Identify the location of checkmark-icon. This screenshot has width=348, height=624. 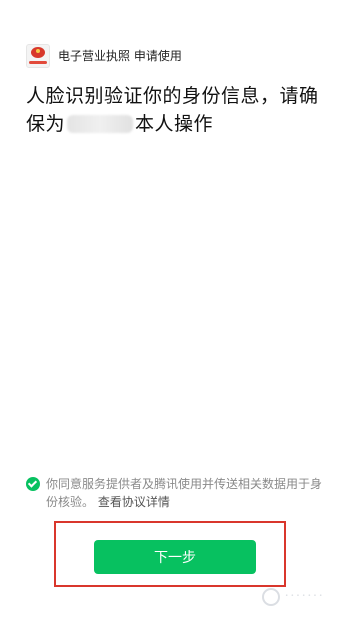
(33, 484).